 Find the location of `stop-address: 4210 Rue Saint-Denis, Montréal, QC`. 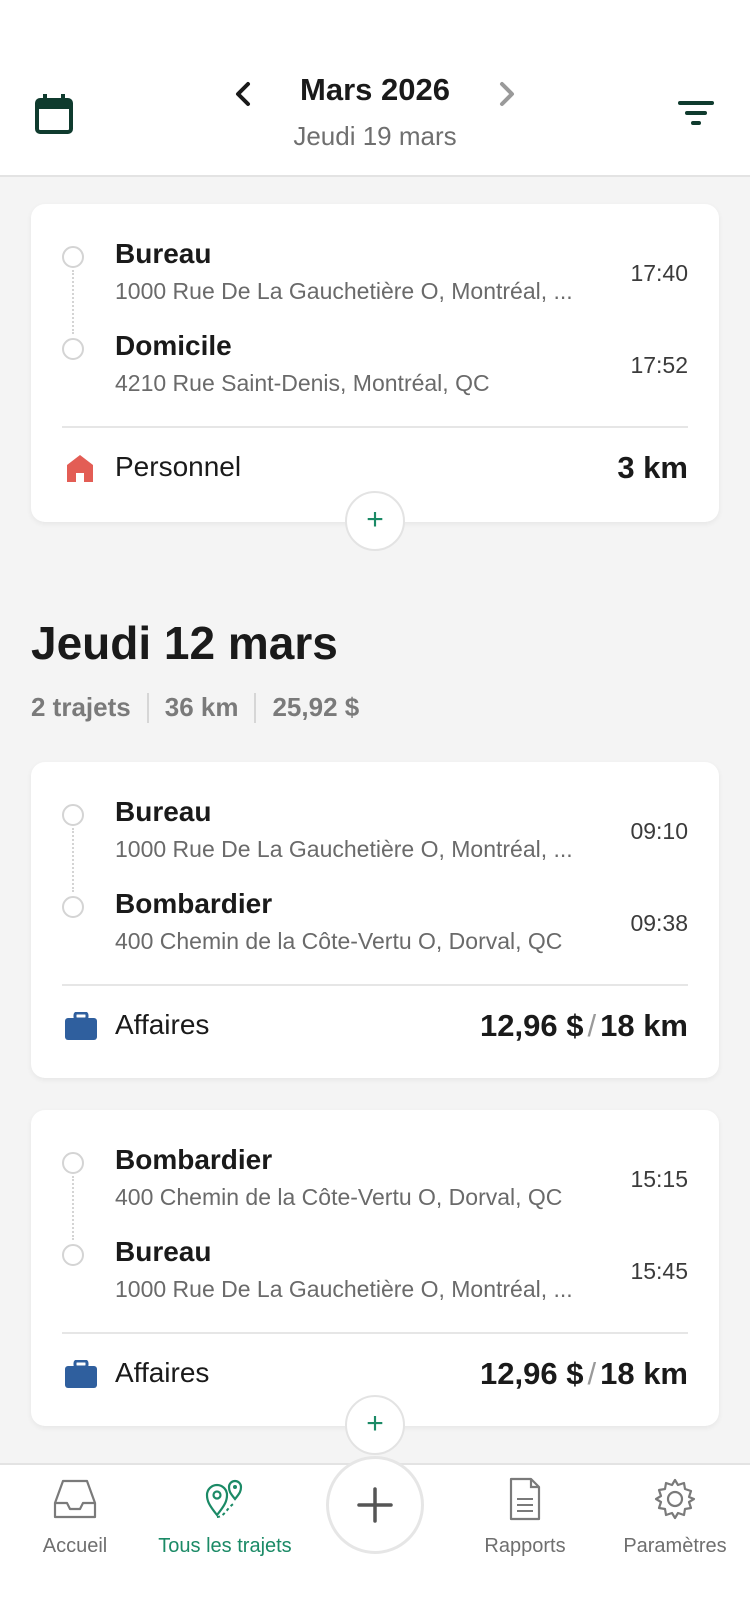

stop-address: 4210 Rue Saint-Denis, Montréal, QC is located at coordinates (302, 383).